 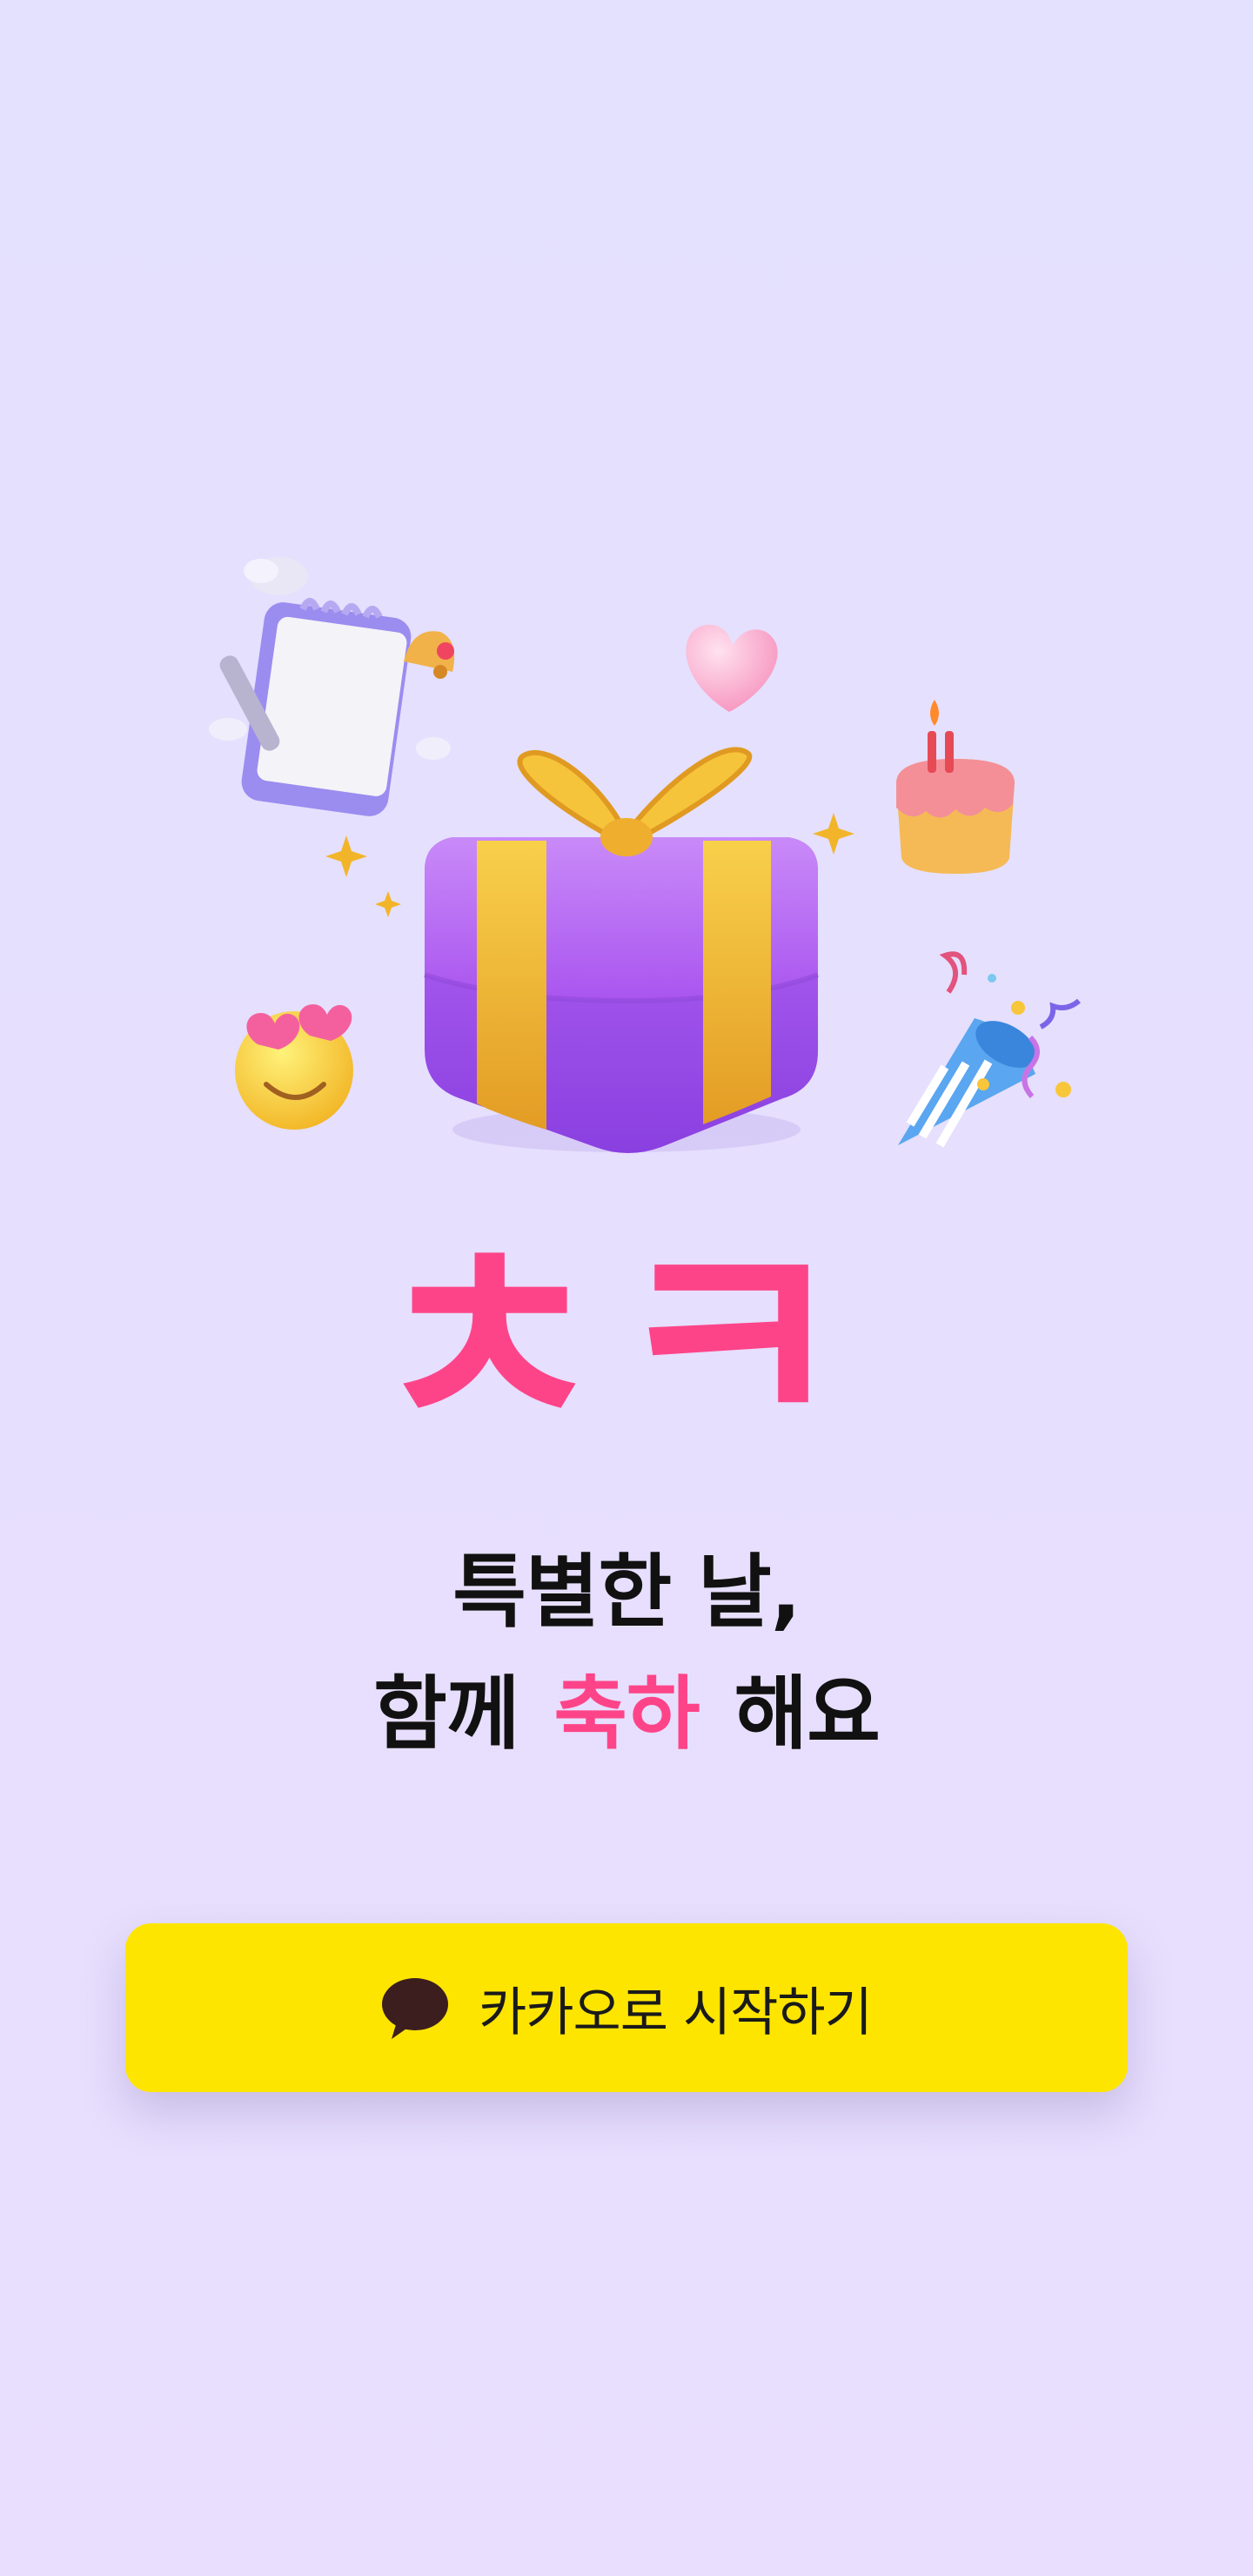 What do you see at coordinates (294, 1067) in the screenshot?
I see `heart-eyes-emoji-icon` at bounding box center [294, 1067].